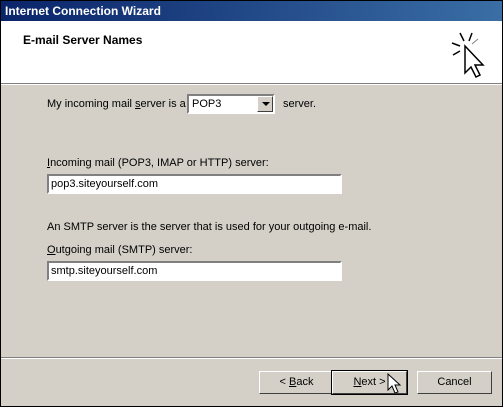 The image size is (503, 407). Describe the element at coordinates (300, 104) in the screenshot. I see `server-suffix-label: server.` at that location.